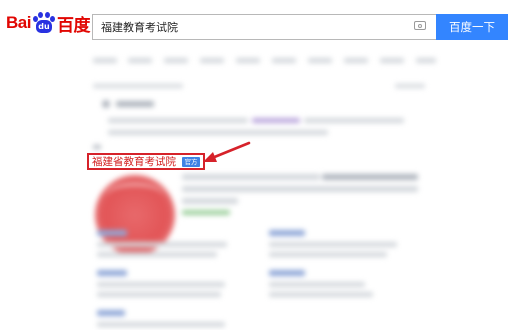 The width and height of the screenshot is (511, 330). I want to click on paw-icon: du, so click(44, 23).